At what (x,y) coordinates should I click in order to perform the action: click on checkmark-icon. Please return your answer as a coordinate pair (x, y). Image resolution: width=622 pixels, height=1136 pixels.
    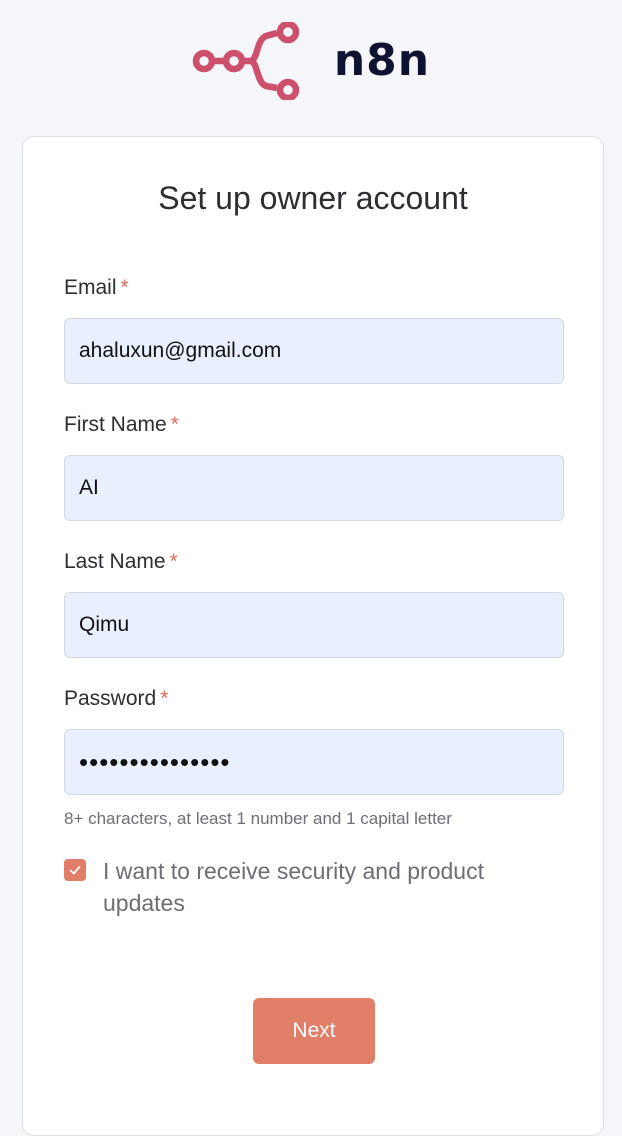
    Looking at the image, I should click on (75, 870).